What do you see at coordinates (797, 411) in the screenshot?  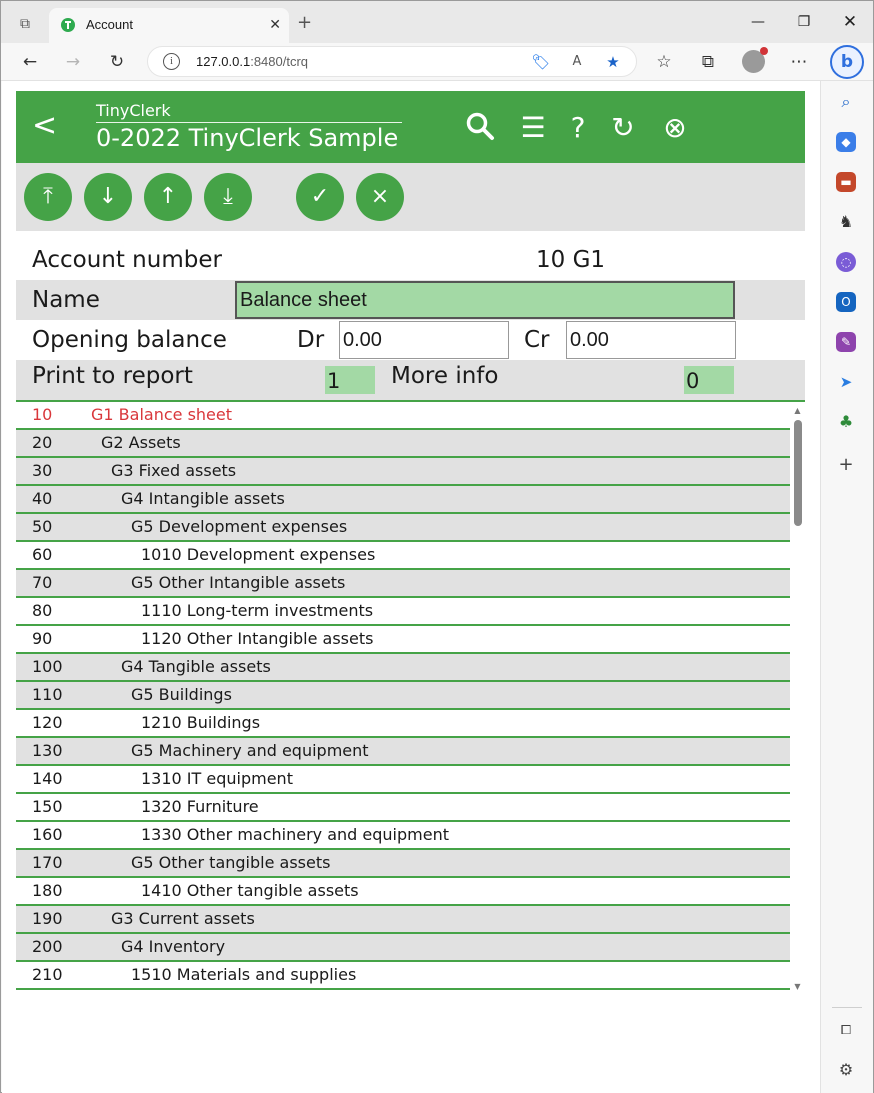 I see `scroll-up-arrow-icon: ▲` at bounding box center [797, 411].